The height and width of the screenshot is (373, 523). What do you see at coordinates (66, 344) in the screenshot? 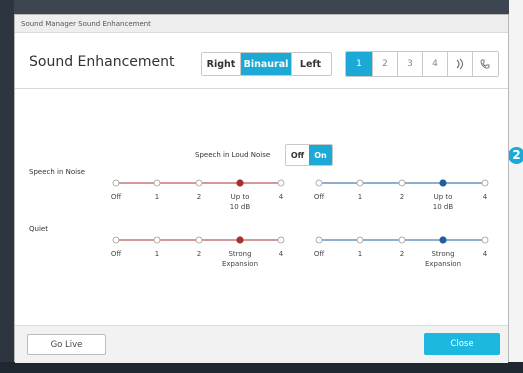
I see `go-live-button: Go Live` at bounding box center [66, 344].